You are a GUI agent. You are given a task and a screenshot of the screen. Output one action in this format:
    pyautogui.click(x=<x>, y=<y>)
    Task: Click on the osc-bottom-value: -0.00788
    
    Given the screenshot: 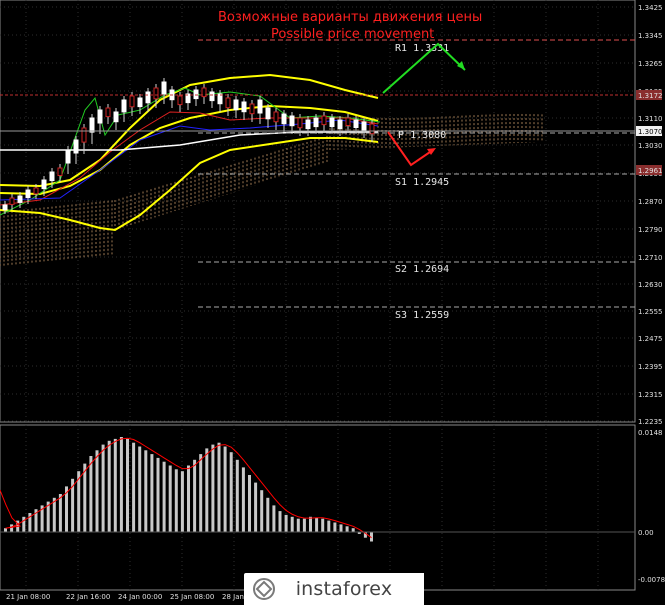 What is the action you would take?
    pyautogui.click(x=651, y=580)
    